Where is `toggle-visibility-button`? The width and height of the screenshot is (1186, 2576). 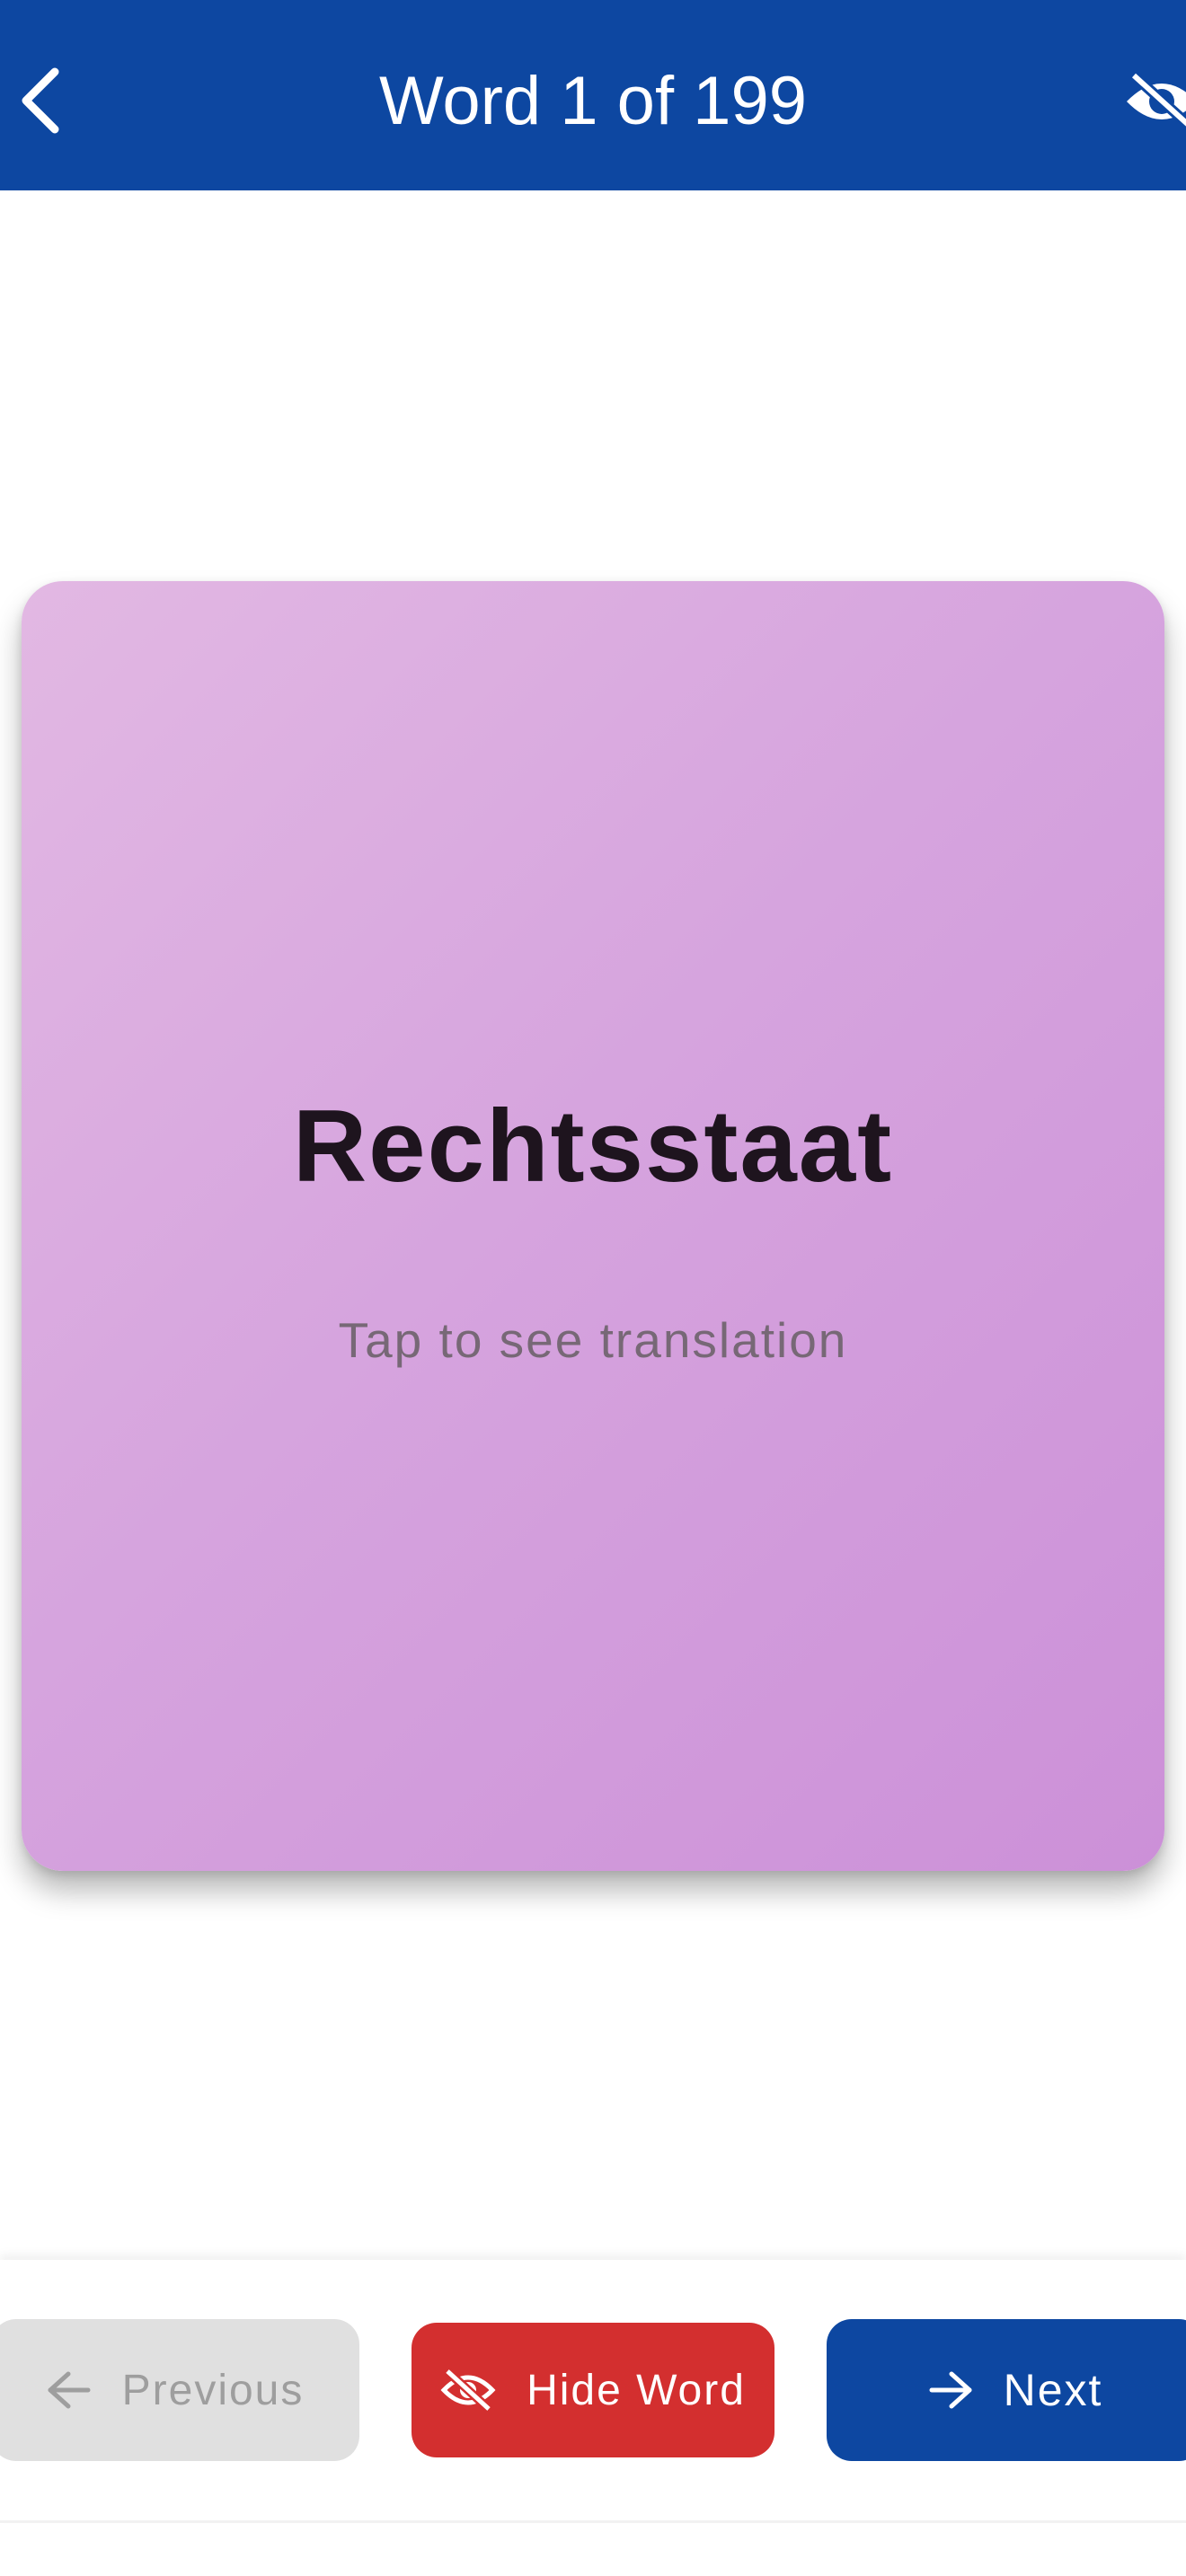 toggle-visibility-button is located at coordinates (1153, 101).